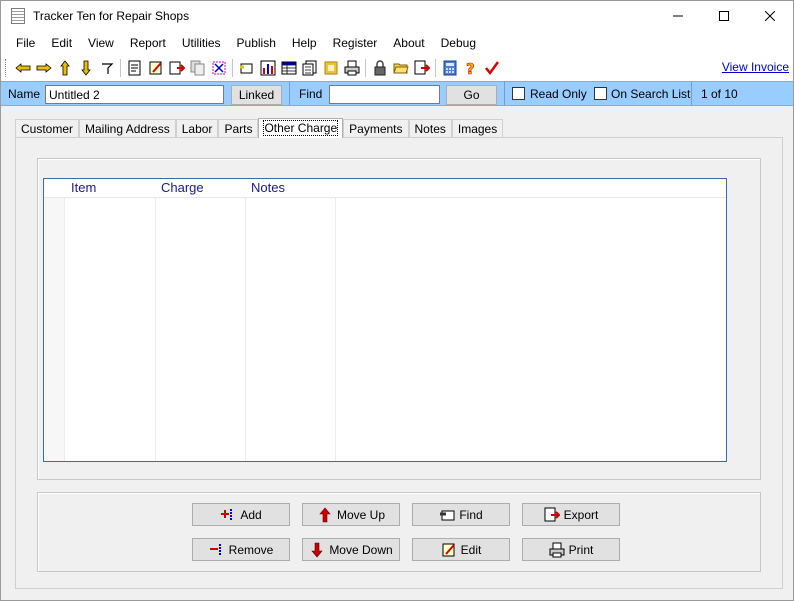 The width and height of the screenshot is (794, 601). I want to click on find-input, so click(384, 94).